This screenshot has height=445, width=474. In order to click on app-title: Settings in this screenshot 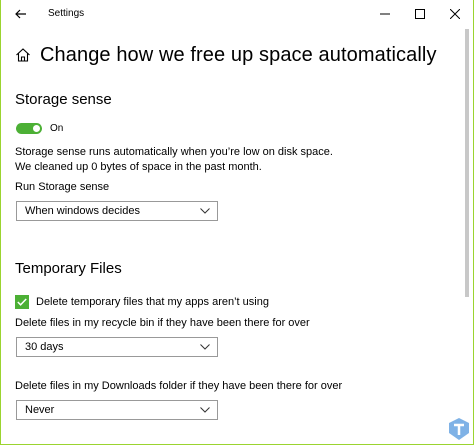, I will do `click(66, 13)`.